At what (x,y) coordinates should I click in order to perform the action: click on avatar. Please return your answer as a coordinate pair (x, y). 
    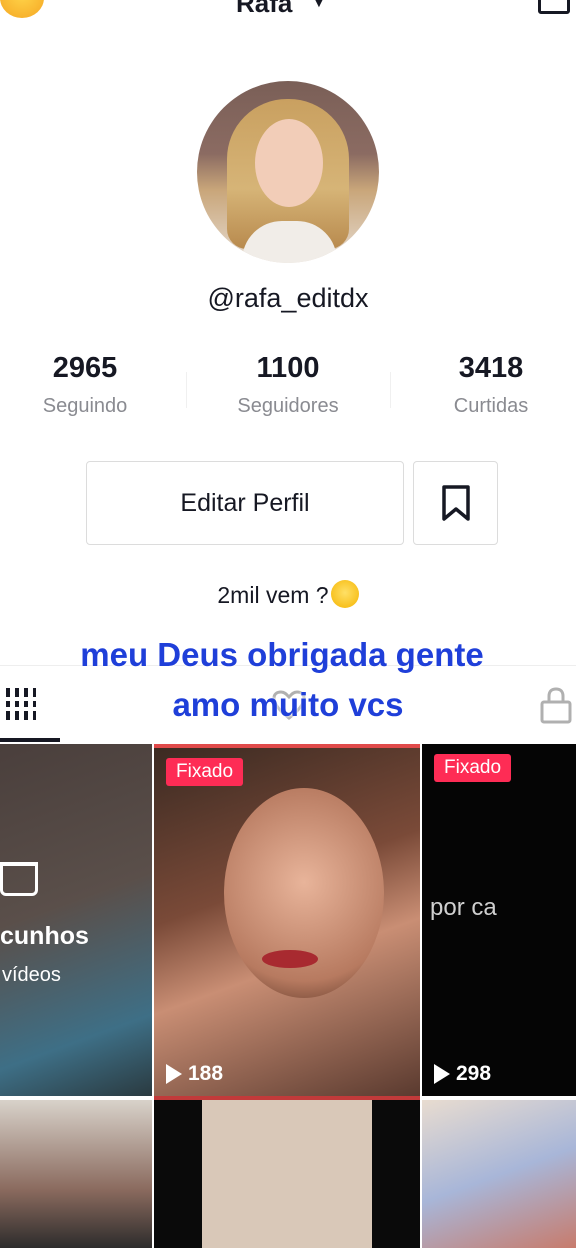
    Looking at the image, I should click on (288, 172).